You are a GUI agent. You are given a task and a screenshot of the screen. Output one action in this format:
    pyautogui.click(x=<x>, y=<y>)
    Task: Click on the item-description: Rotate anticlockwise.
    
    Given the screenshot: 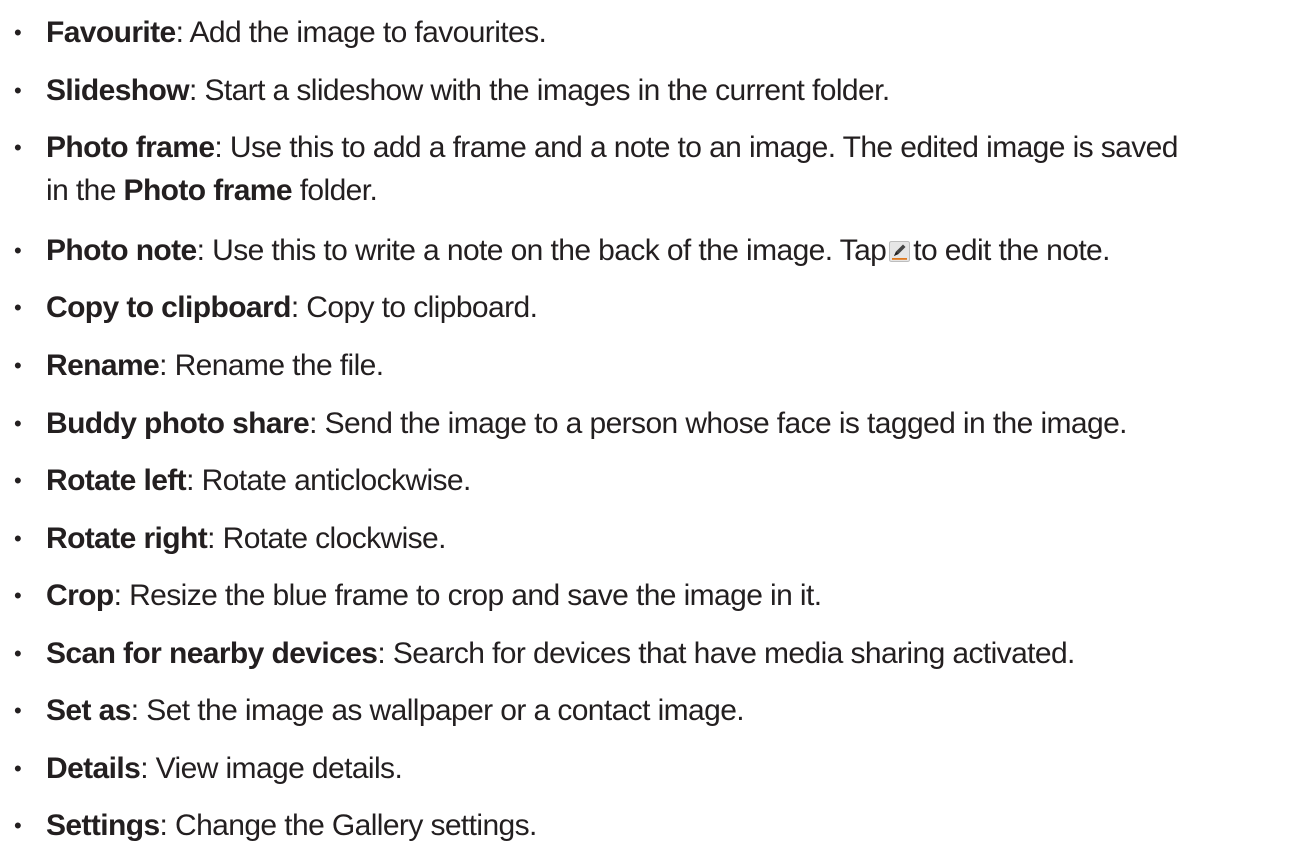 What is the action you would take?
    pyautogui.click(x=336, y=480)
    